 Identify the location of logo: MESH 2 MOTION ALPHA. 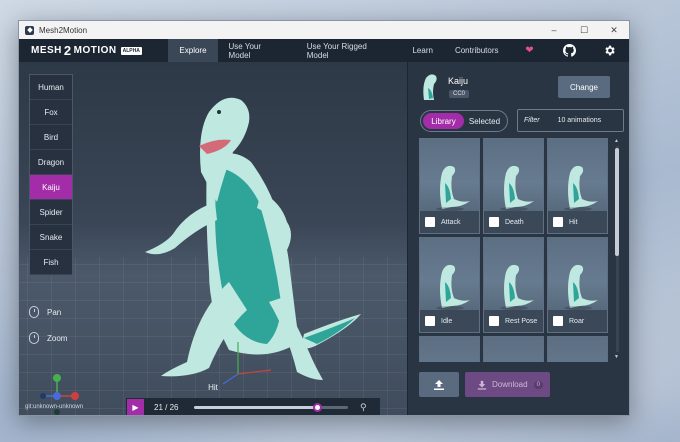
(93, 50).